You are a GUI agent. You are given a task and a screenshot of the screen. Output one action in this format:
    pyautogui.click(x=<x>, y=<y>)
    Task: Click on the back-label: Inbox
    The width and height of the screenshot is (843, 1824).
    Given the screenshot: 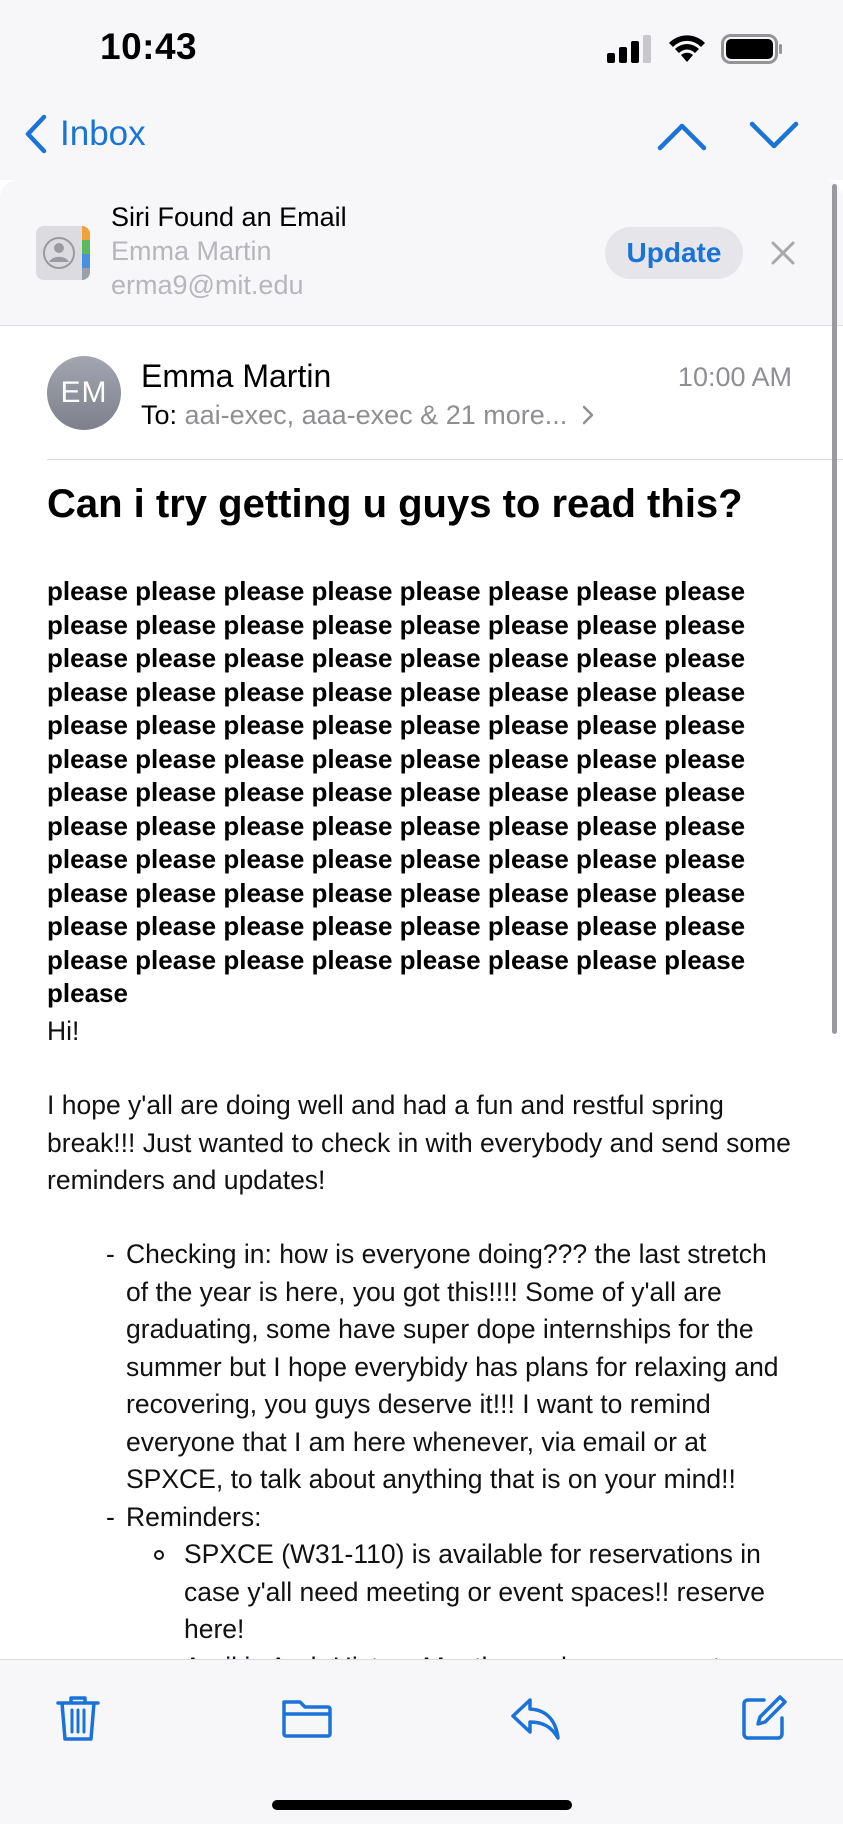 What is the action you would take?
    pyautogui.click(x=103, y=133)
    